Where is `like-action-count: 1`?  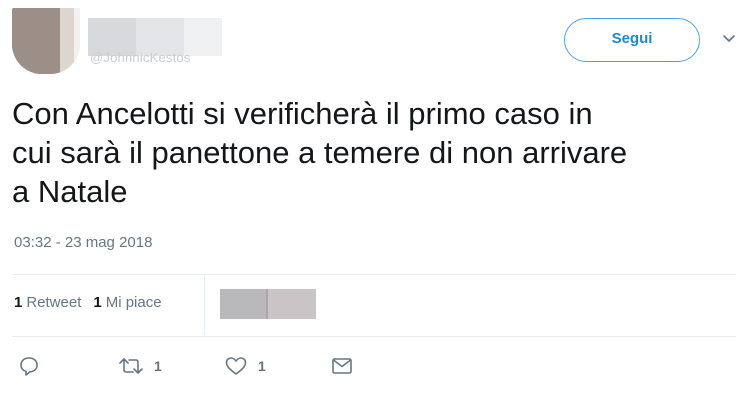 like-action-count: 1 is located at coordinates (262, 366).